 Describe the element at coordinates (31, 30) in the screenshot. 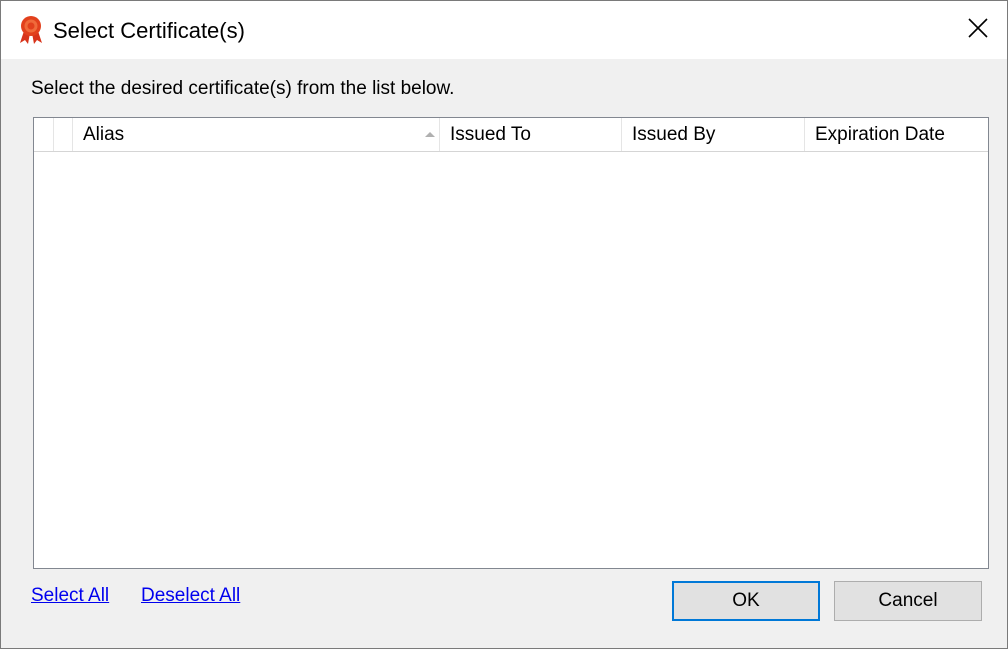

I see `certificate-ribbon-icon` at that location.